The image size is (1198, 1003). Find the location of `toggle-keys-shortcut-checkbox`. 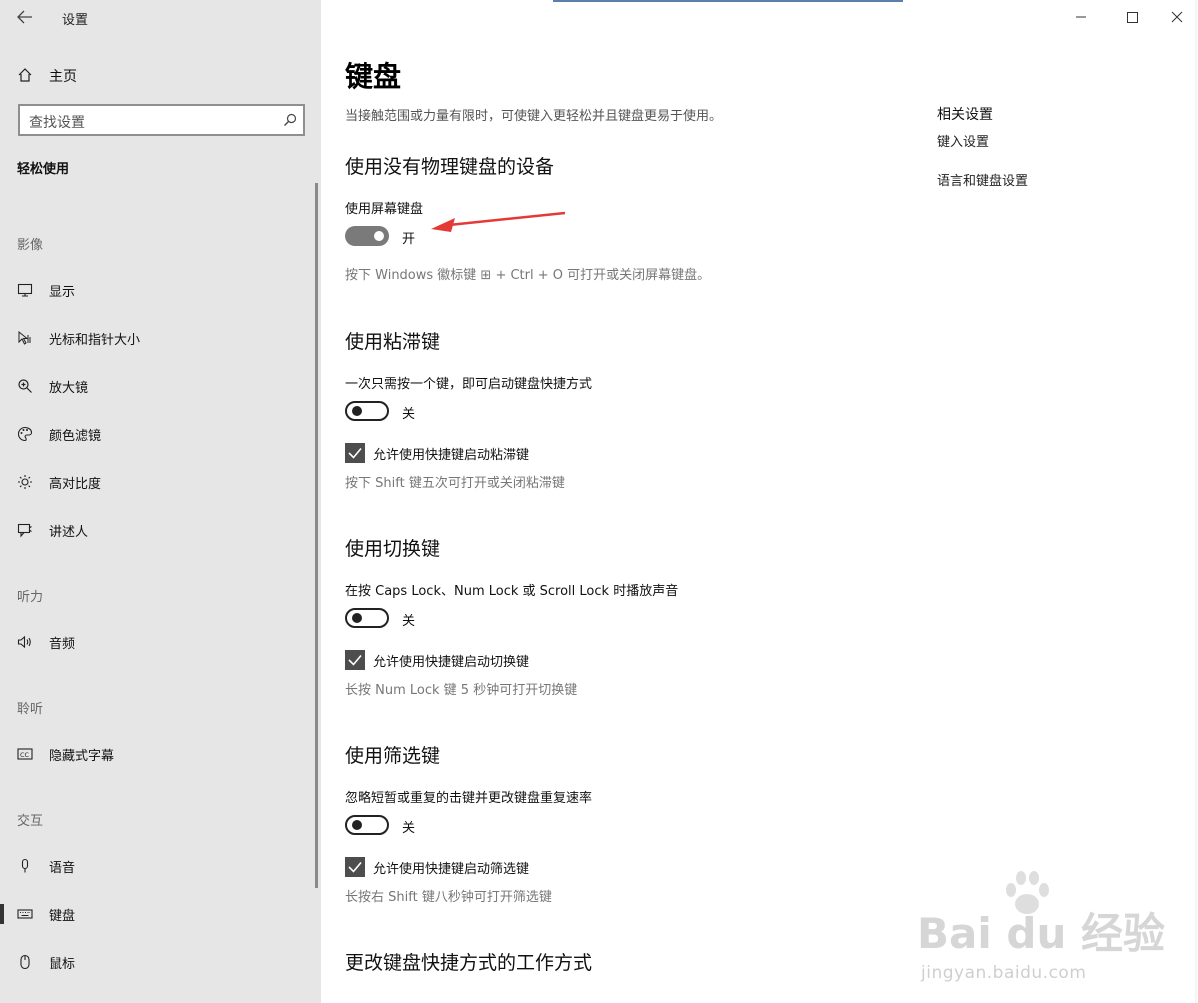

toggle-keys-shortcut-checkbox is located at coordinates (355, 660).